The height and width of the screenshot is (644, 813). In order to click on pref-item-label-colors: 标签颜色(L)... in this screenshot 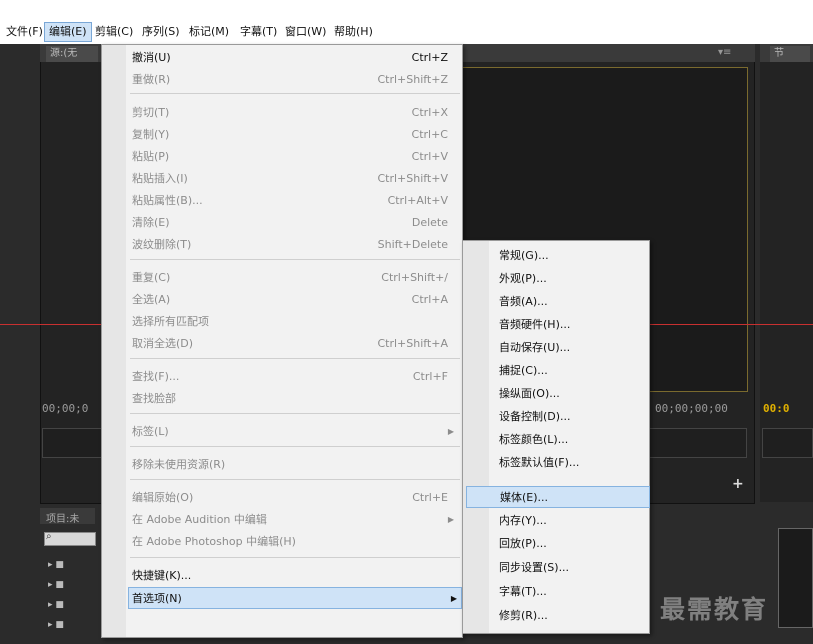, I will do `click(573, 440)`.